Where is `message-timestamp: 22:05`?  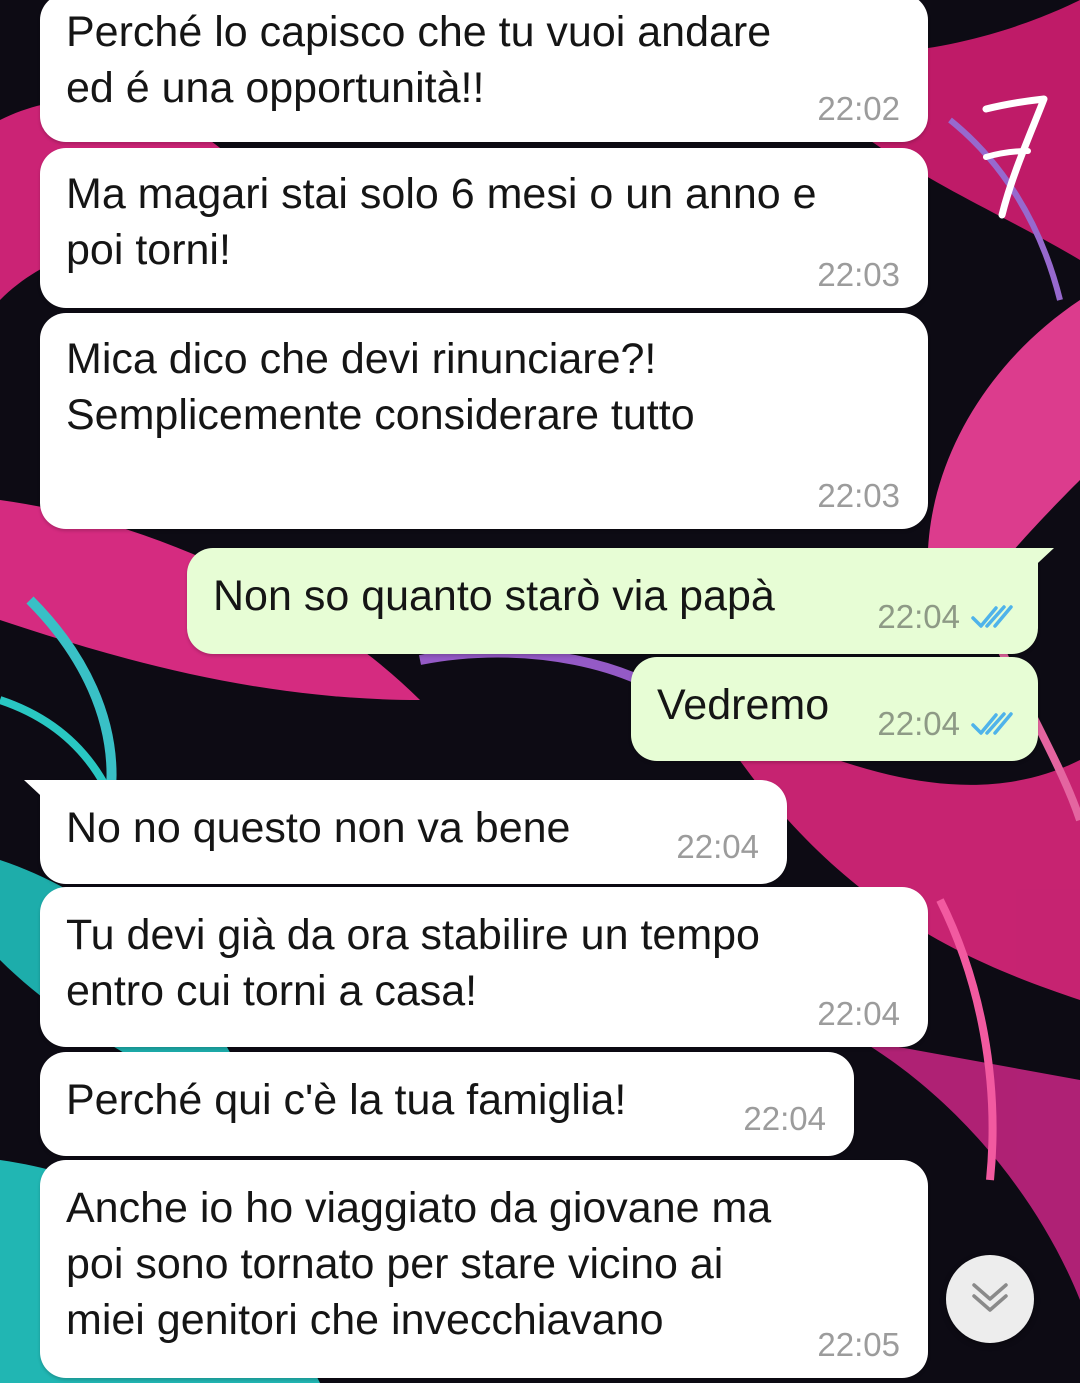 message-timestamp: 22:05 is located at coordinates (858, 1344).